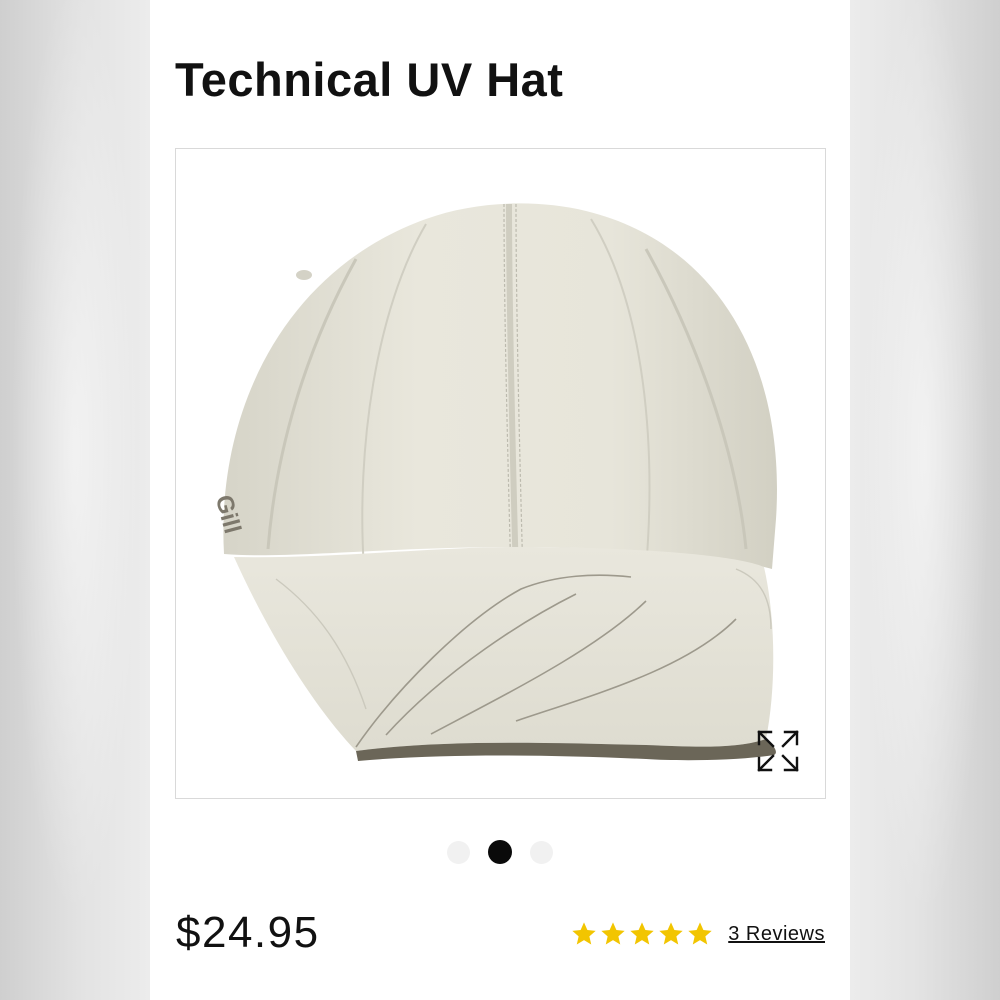 The height and width of the screenshot is (1000, 1000). Describe the element at coordinates (248, 932) in the screenshot. I see `product-price: $24.95` at that location.